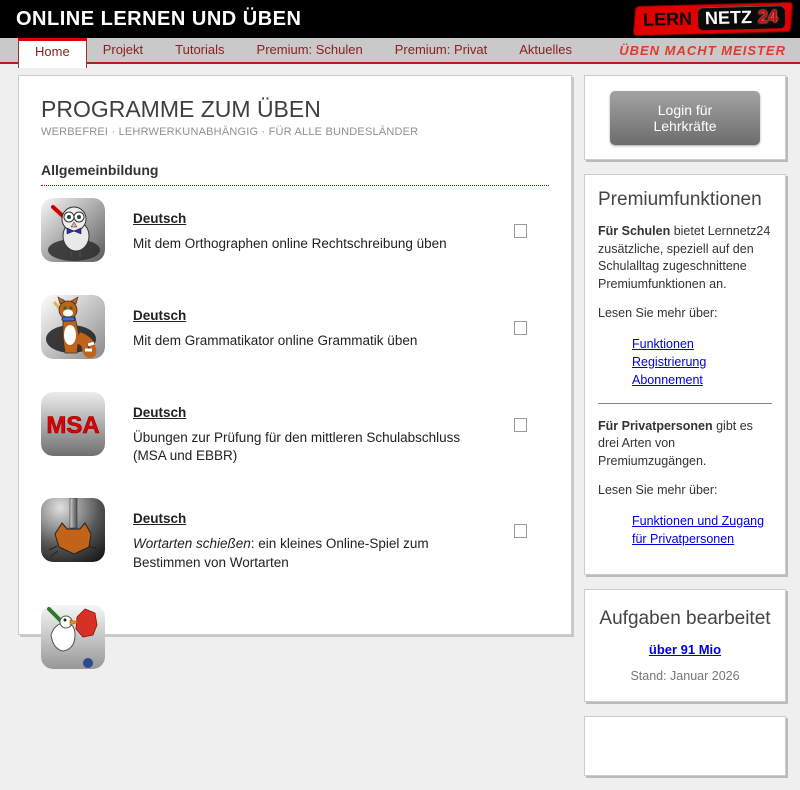 The image size is (800, 790). Describe the element at coordinates (52, 53) in the screenshot. I see `tab-home: Home` at that location.